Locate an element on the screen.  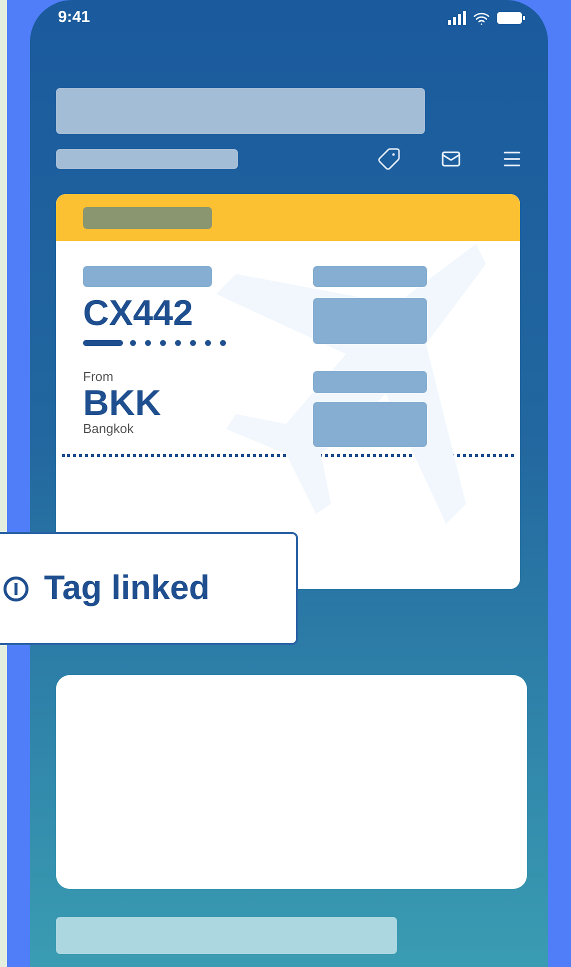
origin-code: BKK is located at coordinates (122, 403).